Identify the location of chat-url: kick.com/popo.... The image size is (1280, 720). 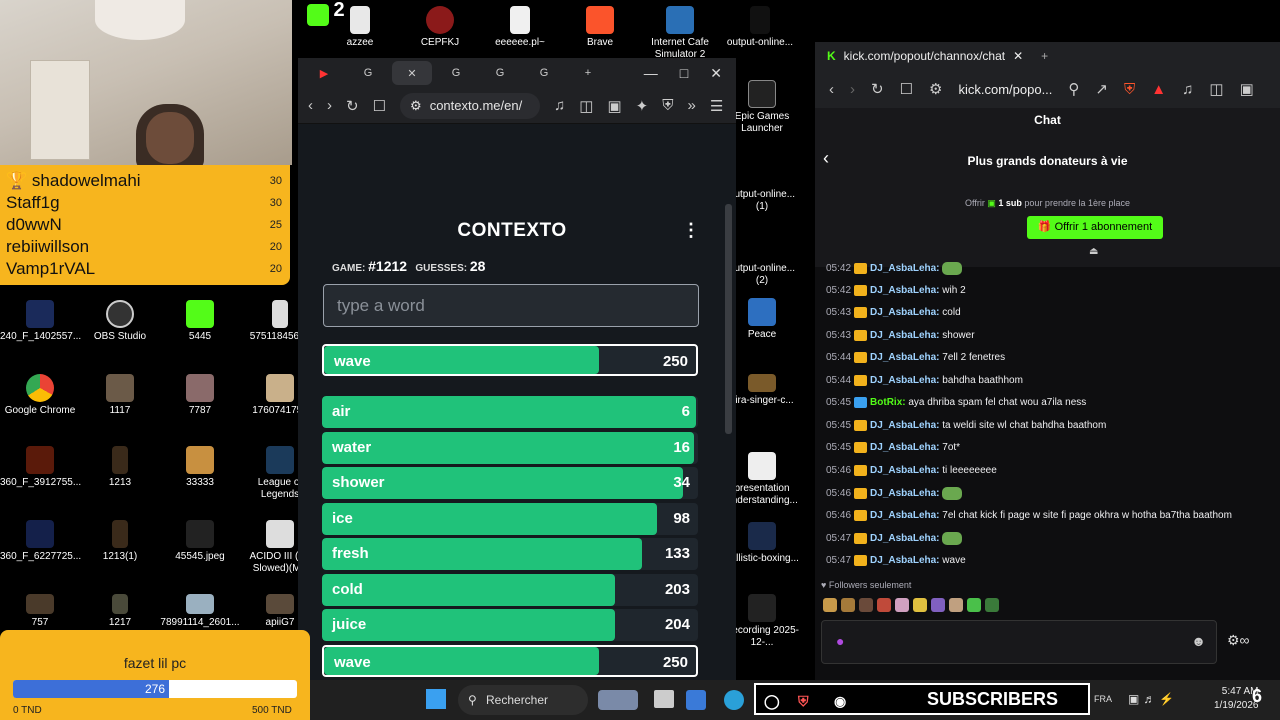
(1005, 89).